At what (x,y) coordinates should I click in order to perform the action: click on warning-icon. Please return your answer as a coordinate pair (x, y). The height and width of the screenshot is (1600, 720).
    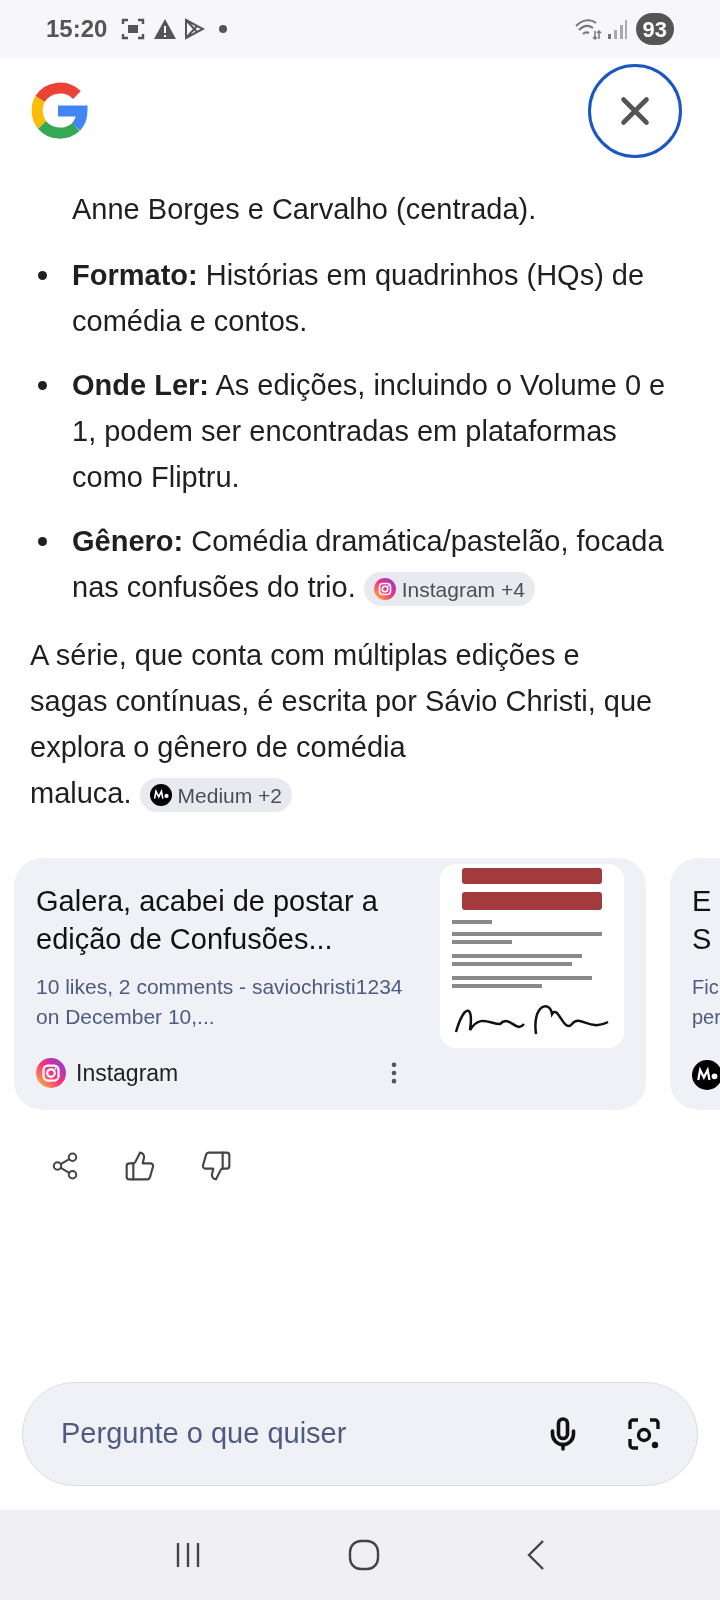
    Looking at the image, I should click on (165, 29).